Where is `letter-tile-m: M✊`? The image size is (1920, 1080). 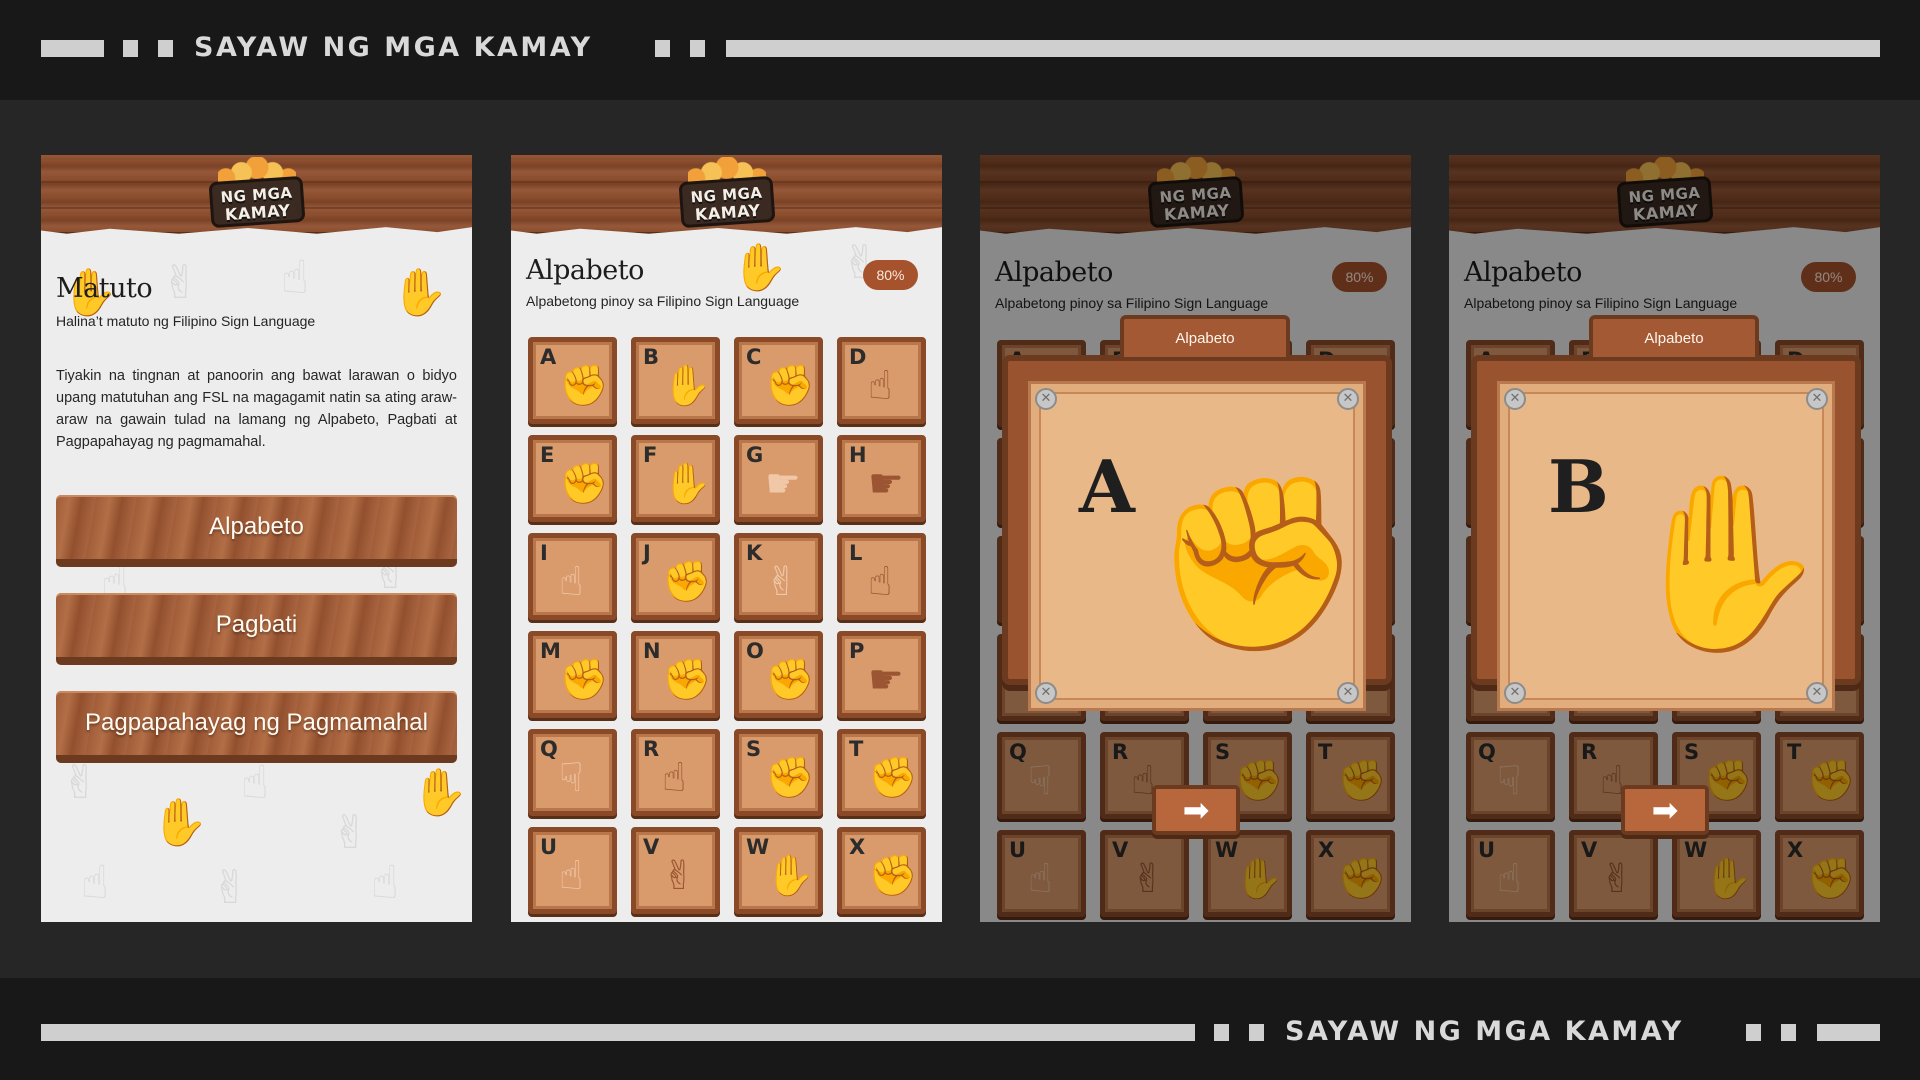 letter-tile-m: M✊ is located at coordinates (572, 674).